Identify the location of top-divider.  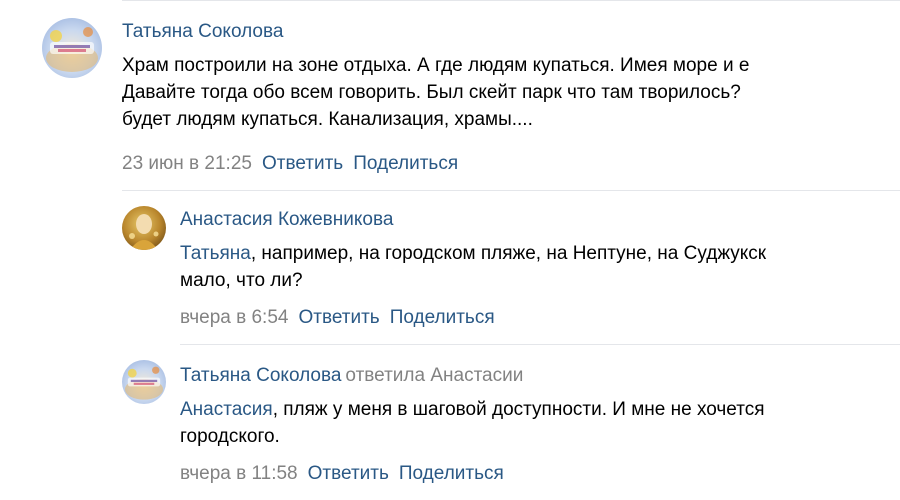
(511, 0).